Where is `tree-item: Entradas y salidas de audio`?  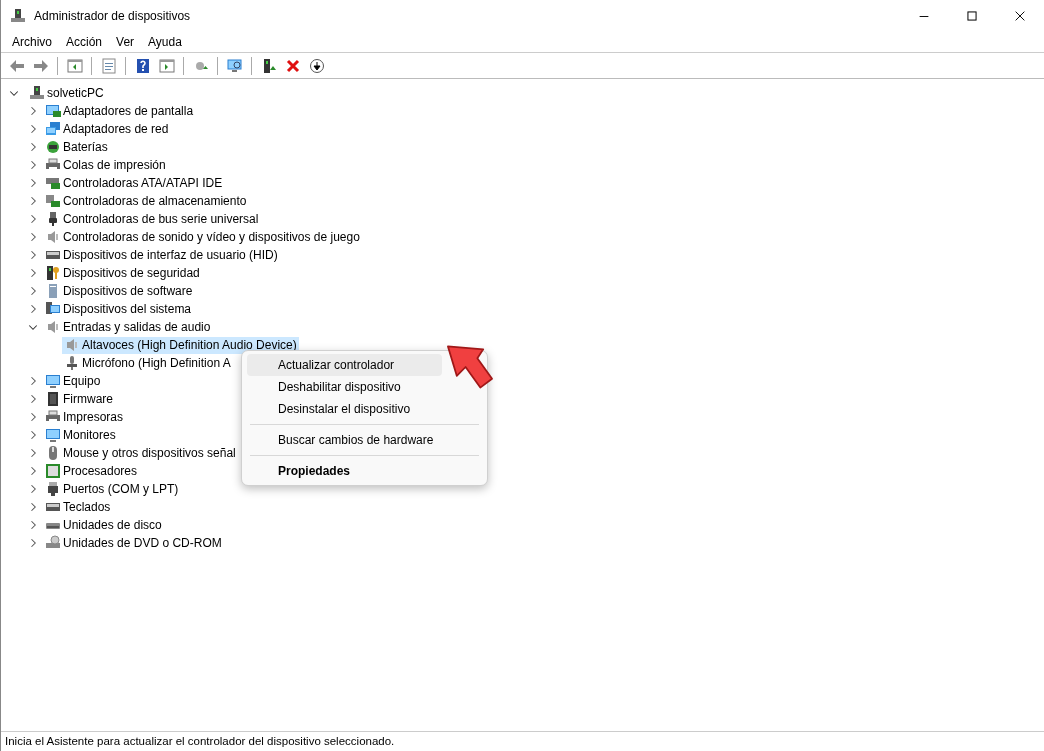 tree-item: Entradas y salidas de audio is located at coordinates (137, 327).